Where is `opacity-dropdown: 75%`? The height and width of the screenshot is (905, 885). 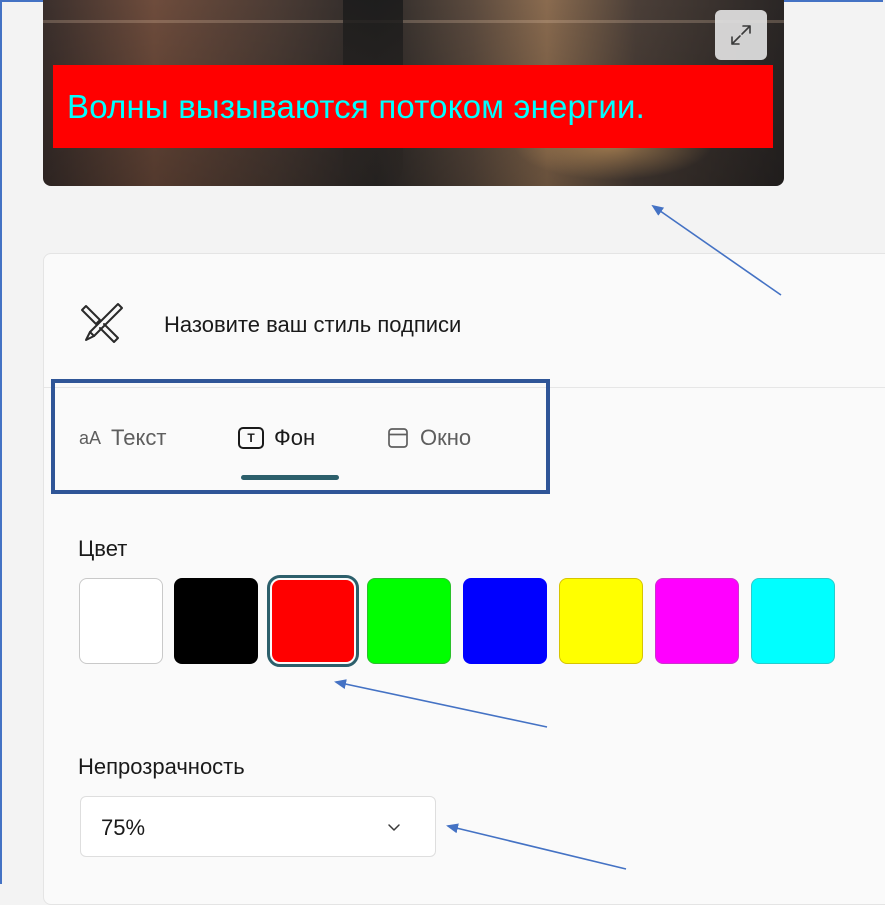 opacity-dropdown: 75% is located at coordinates (258, 826).